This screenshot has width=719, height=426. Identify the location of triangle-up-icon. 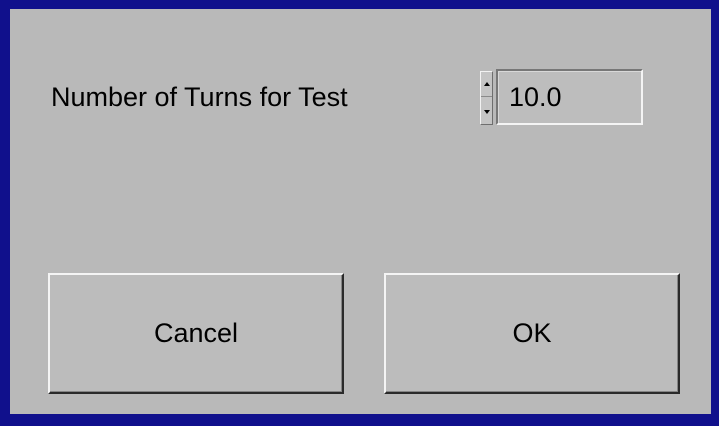
(486, 84).